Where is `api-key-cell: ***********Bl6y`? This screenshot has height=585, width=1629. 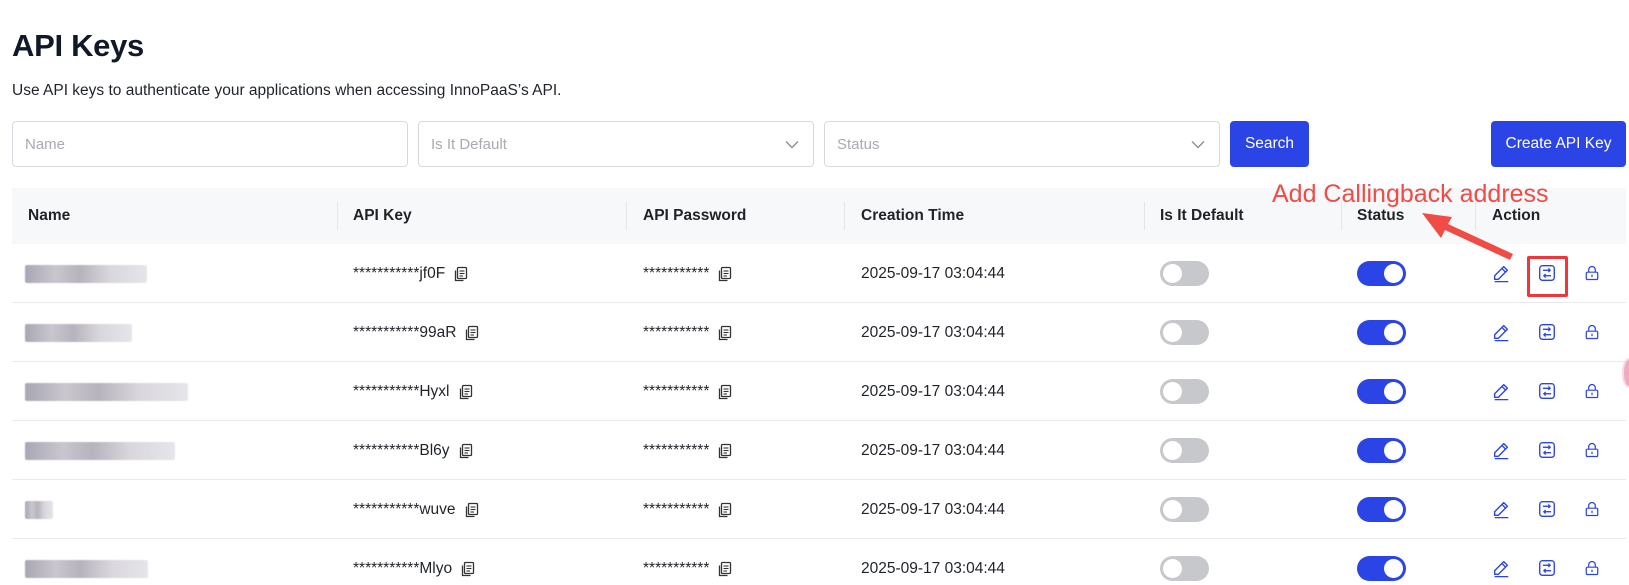 api-key-cell: ***********Bl6y is located at coordinates (413, 450).